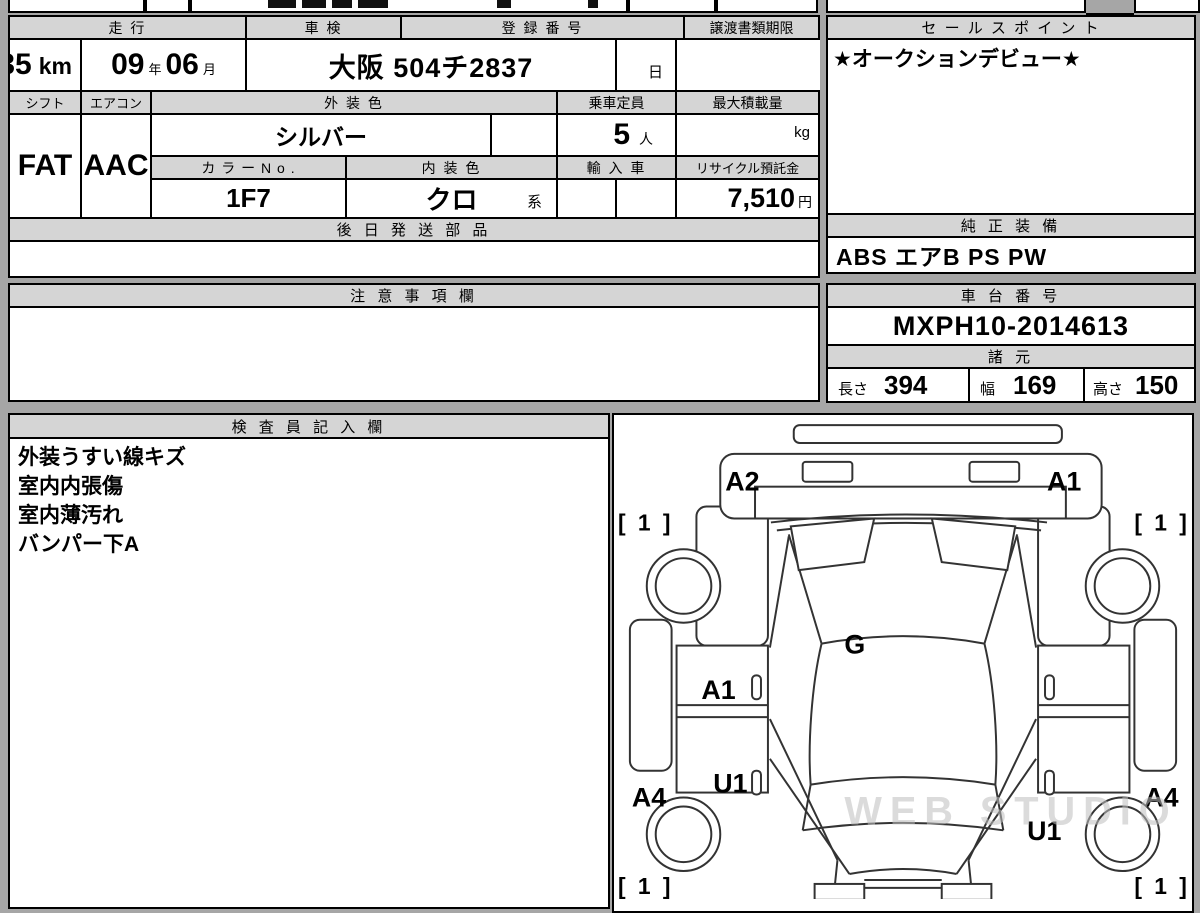  I want to click on chassis-header: 車 台 番 号, so click(1011, 295).